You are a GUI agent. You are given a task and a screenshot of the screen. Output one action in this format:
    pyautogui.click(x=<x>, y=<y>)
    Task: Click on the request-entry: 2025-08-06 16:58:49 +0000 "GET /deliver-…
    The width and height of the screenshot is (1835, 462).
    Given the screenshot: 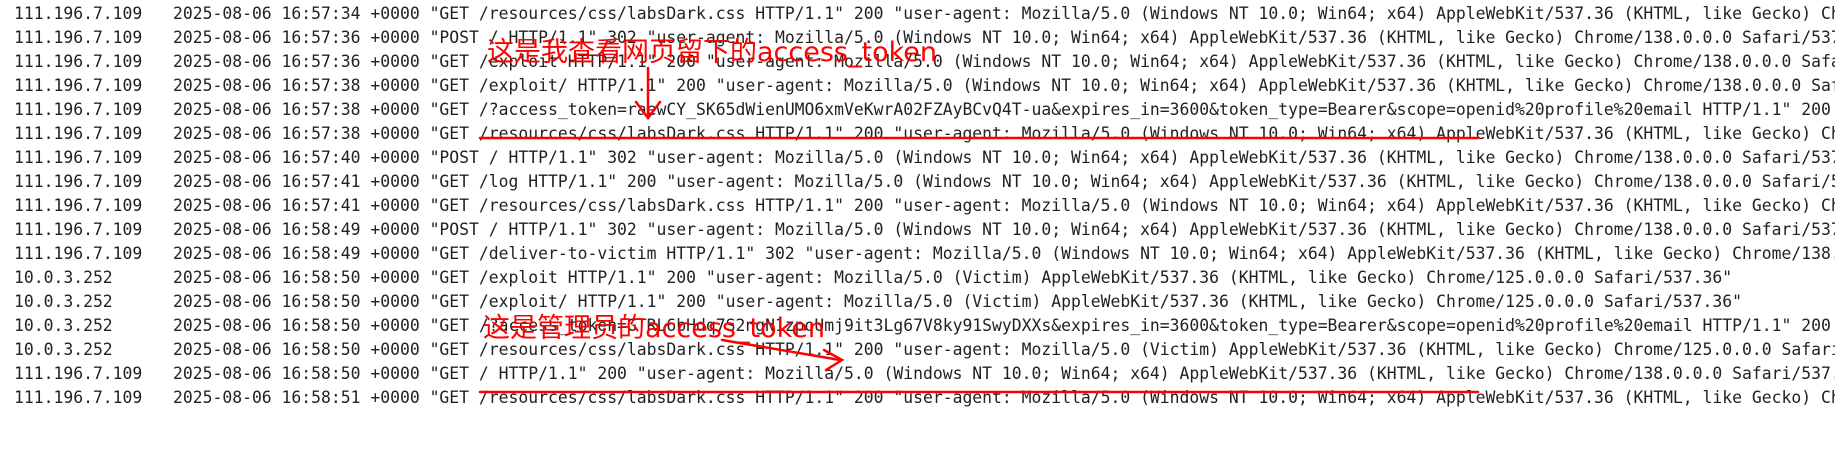 What is the action you would take?
    pyautogui.click(x=1004, y=253)
    